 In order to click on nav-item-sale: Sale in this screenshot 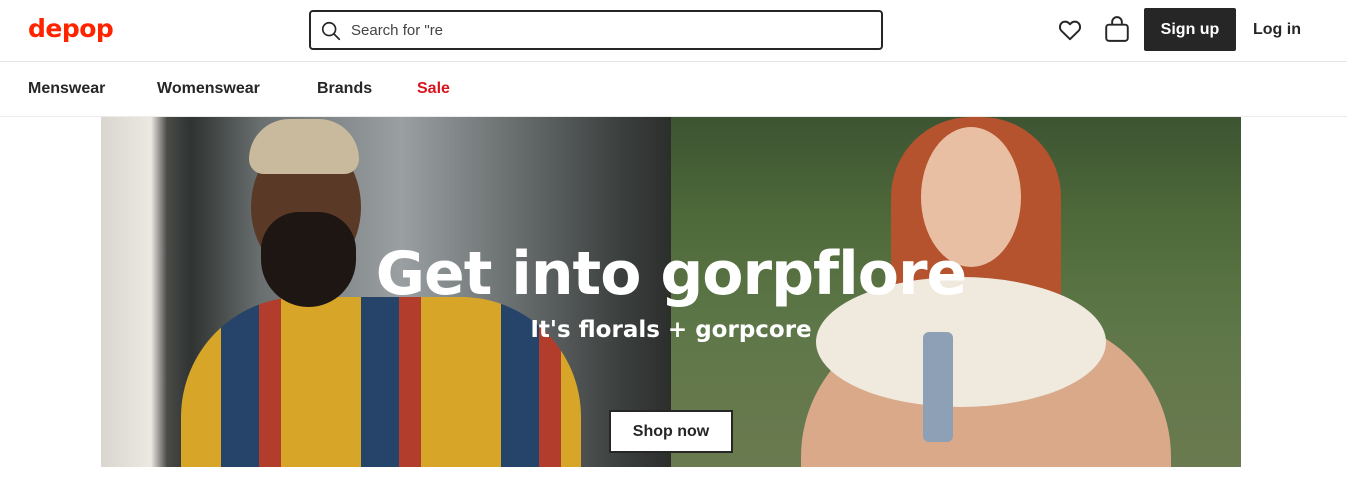, I will do `click(433, 89)`.